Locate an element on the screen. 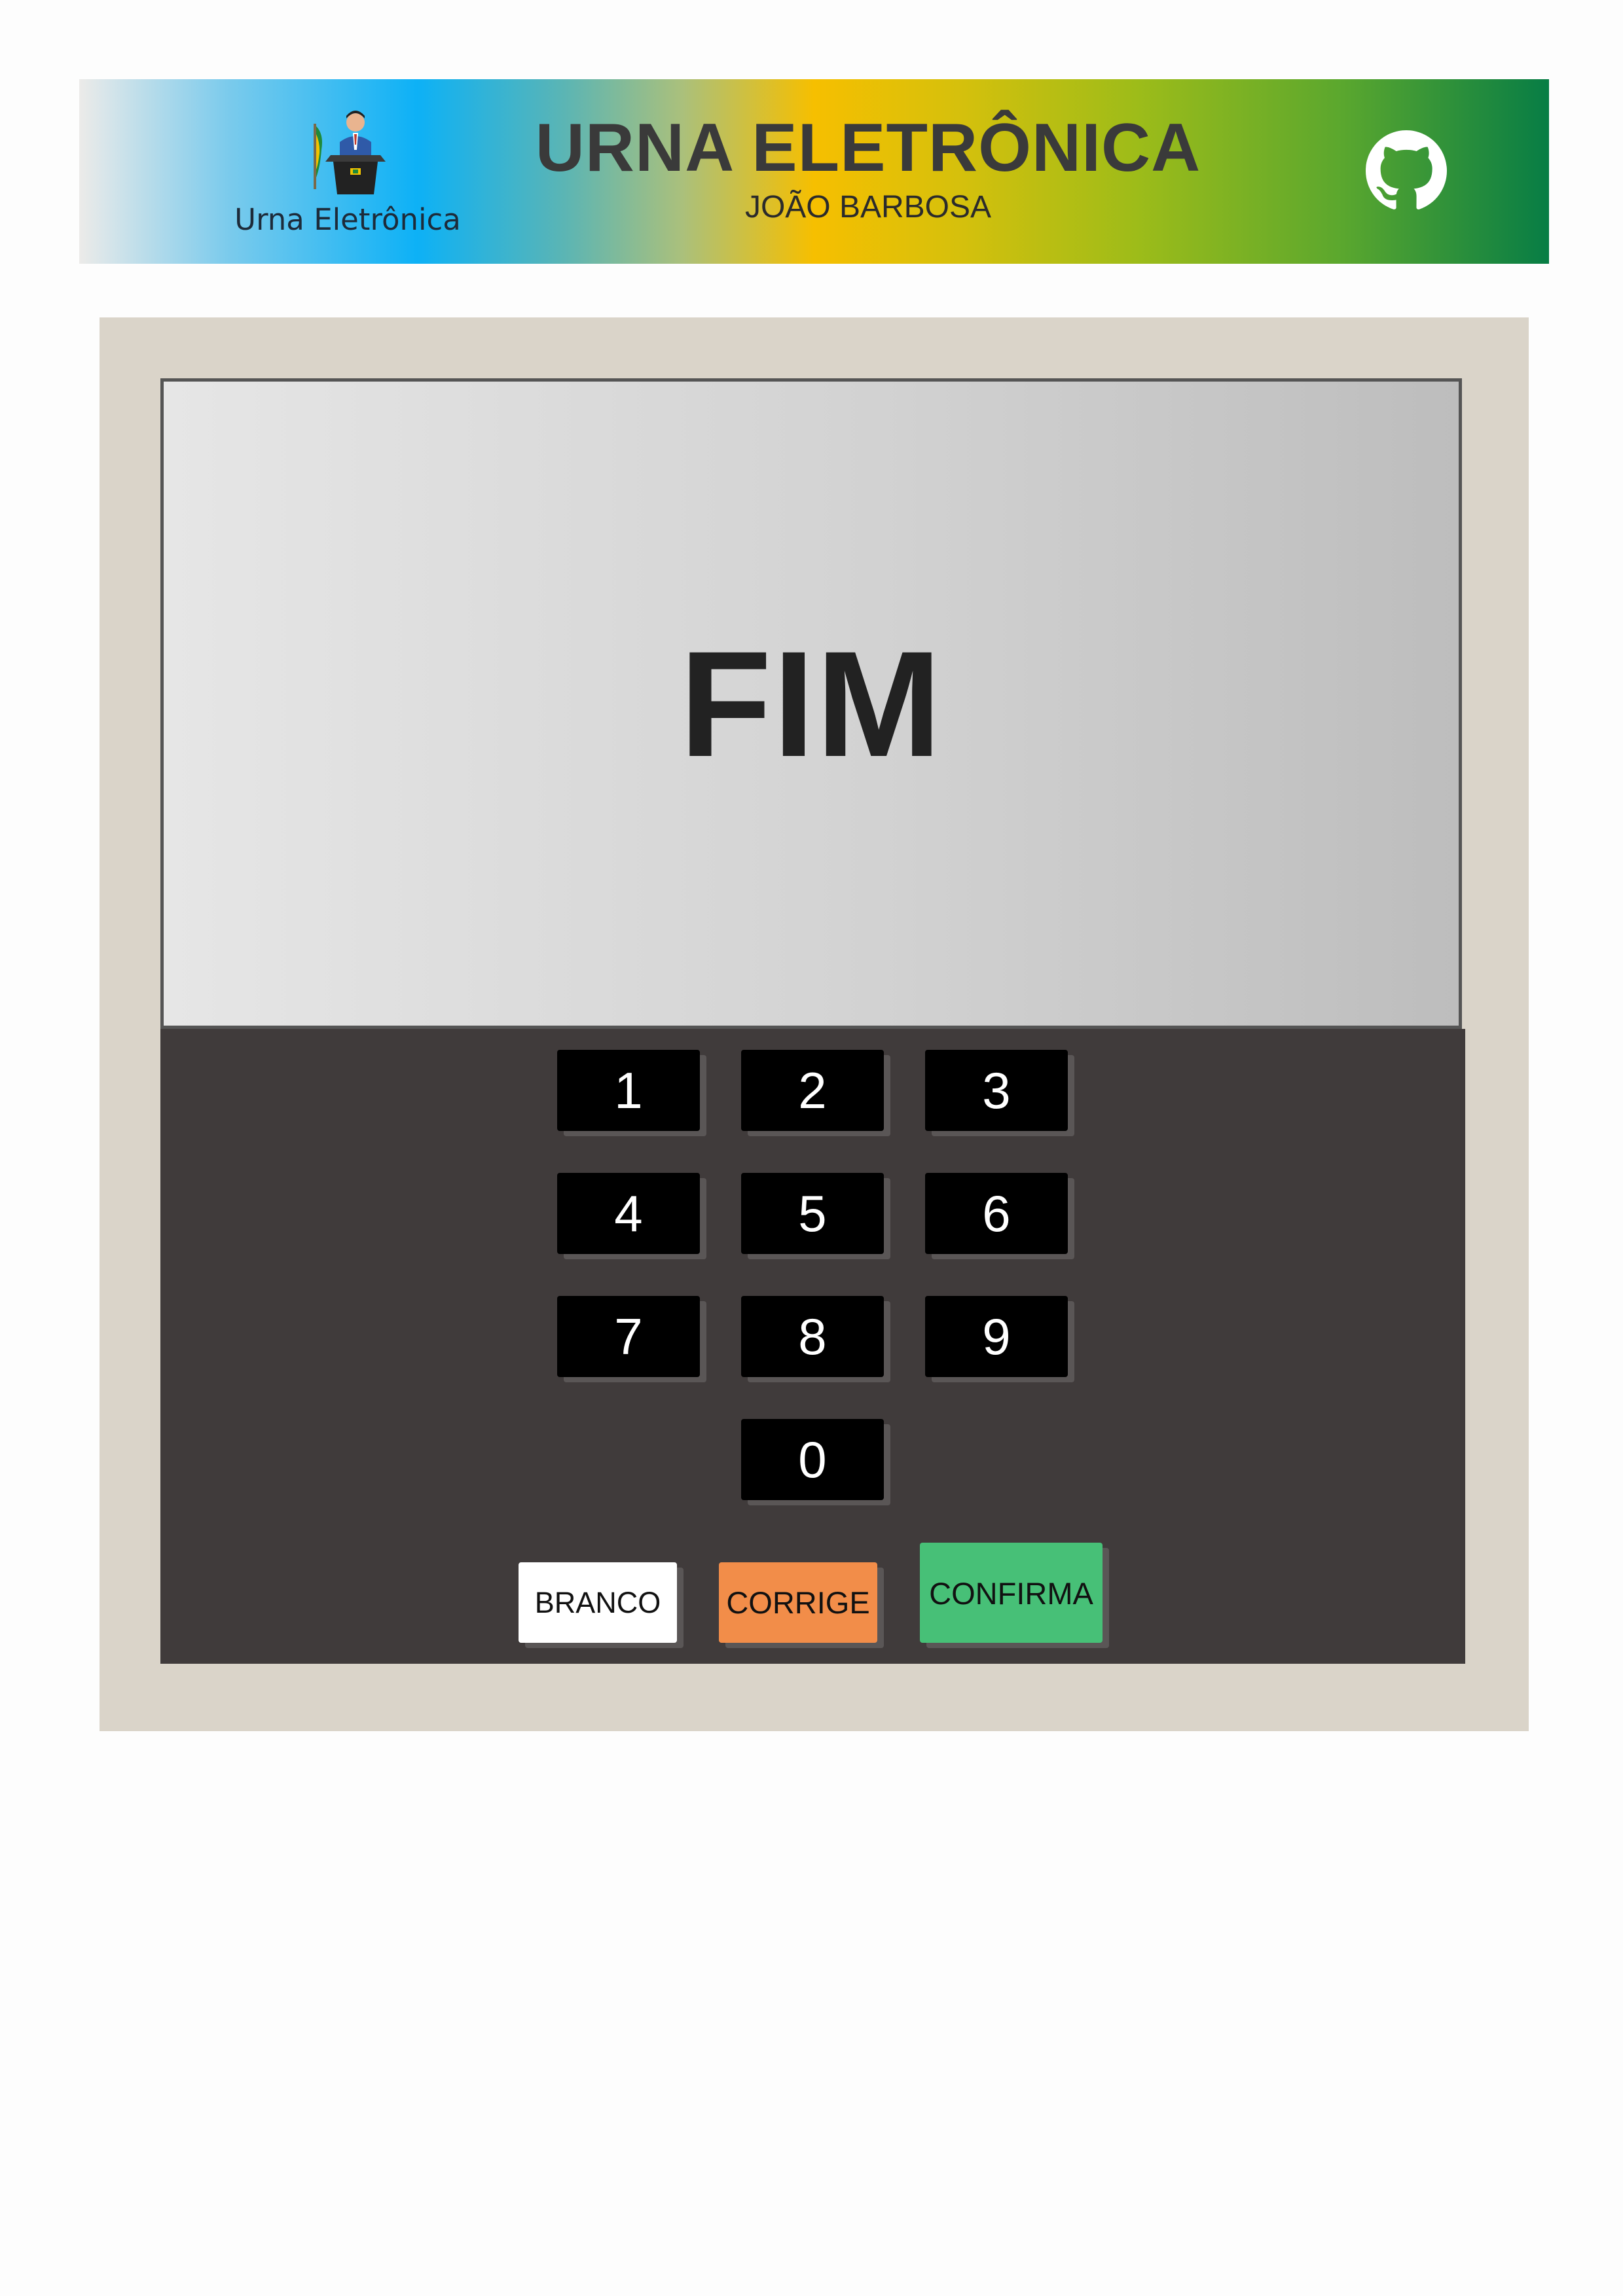 This screenshot has height=2296, width=1623. github-icon is located at coordinates (1406, 169).